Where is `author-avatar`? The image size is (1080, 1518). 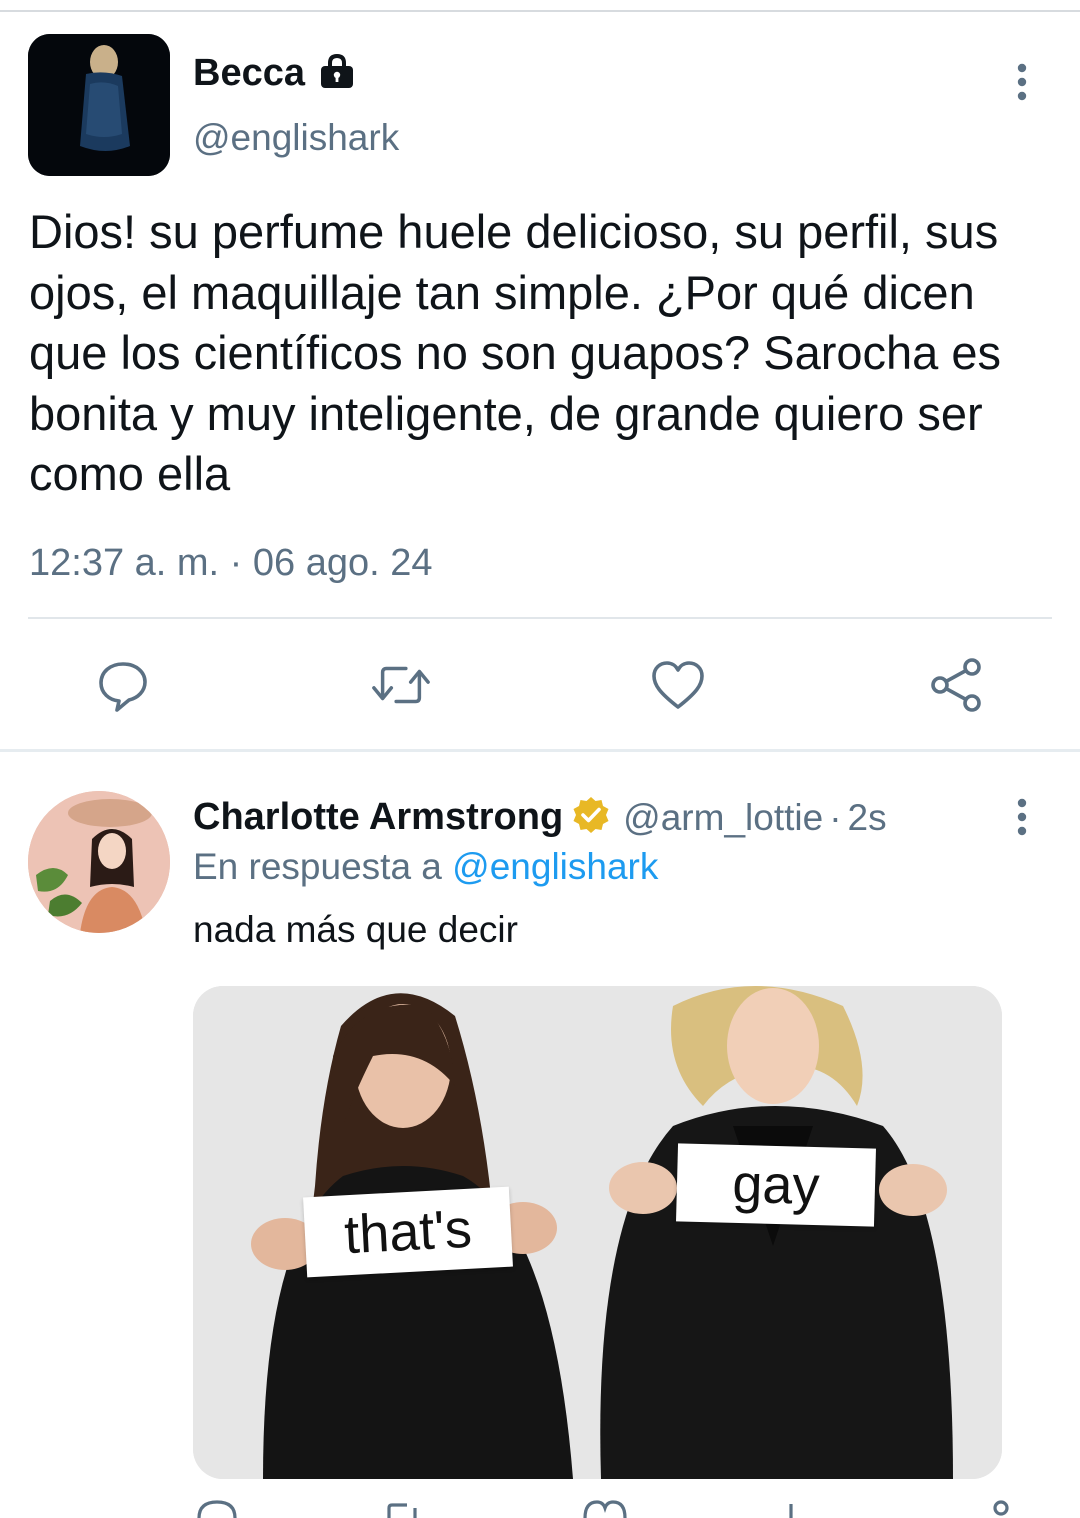
author-avatar is located at coordinates (99, 105).